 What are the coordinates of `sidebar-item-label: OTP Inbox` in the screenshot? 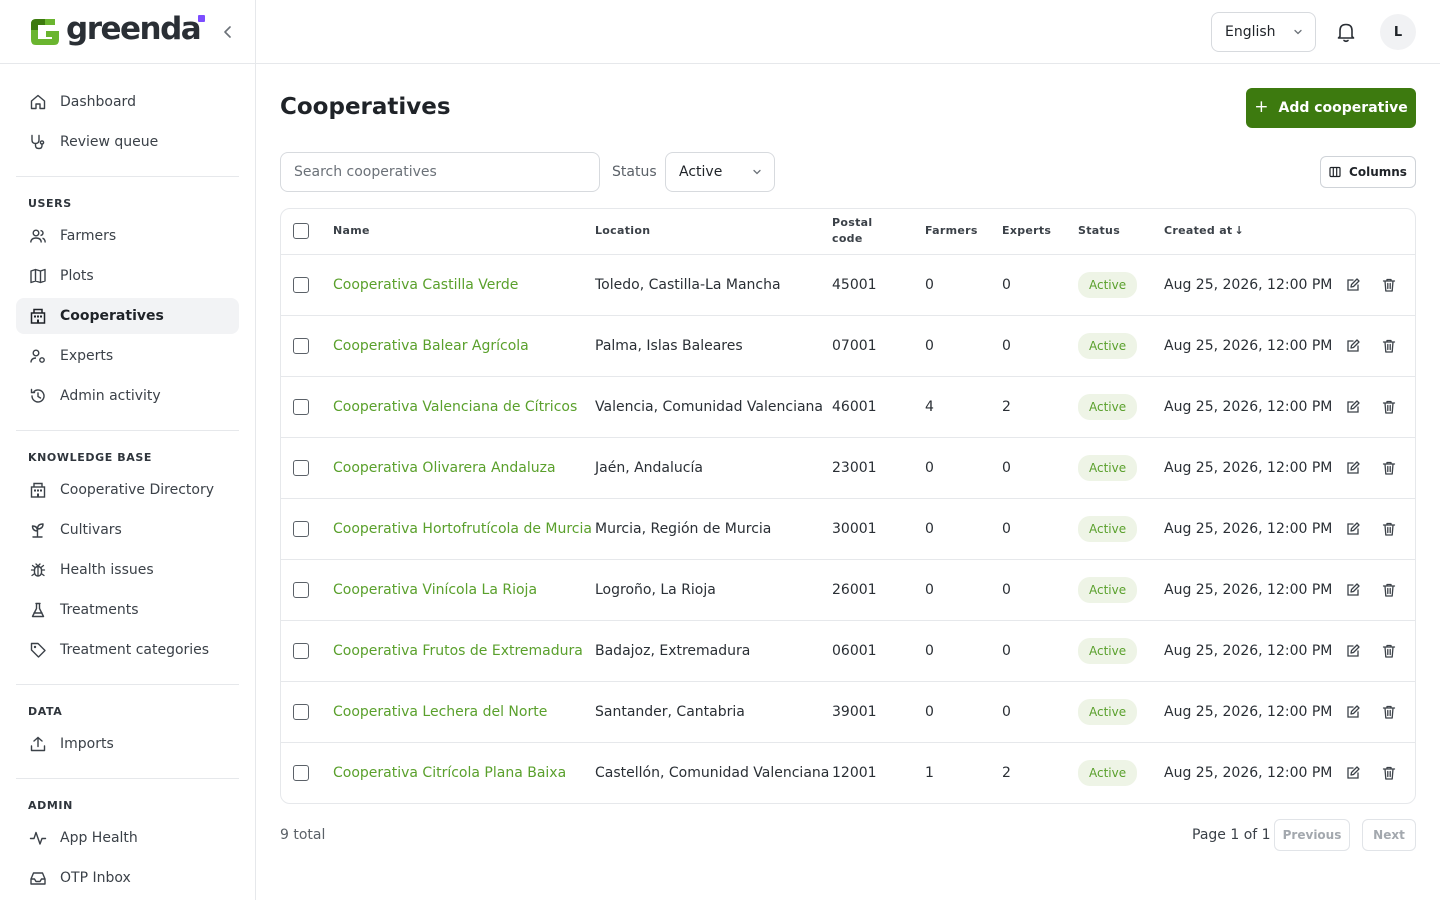 It's located at (95, 878).